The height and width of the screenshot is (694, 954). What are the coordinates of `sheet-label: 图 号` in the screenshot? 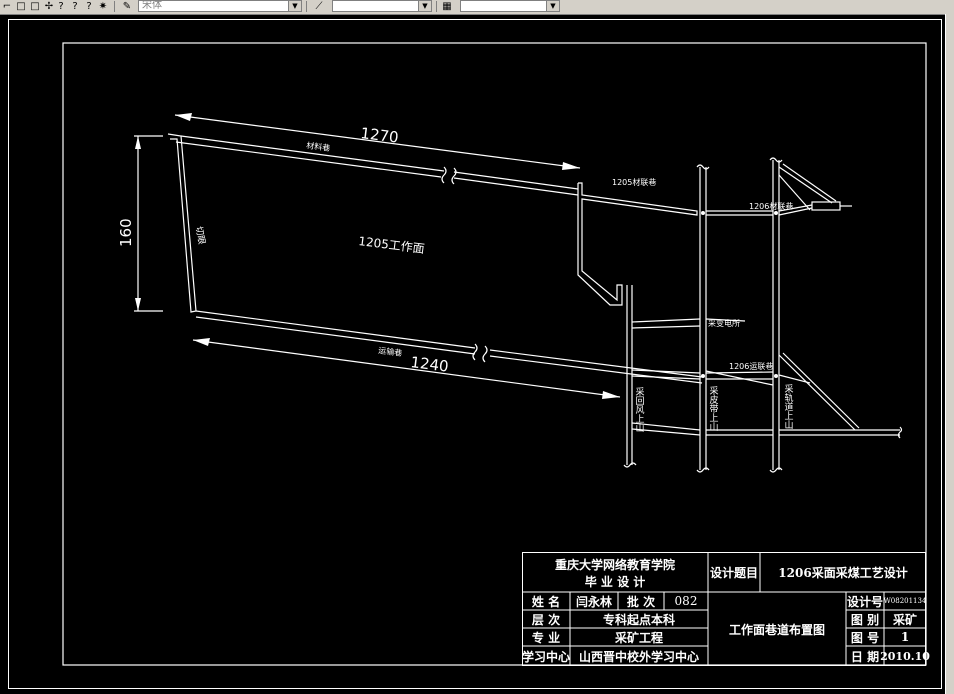 It's located at (865, 637).